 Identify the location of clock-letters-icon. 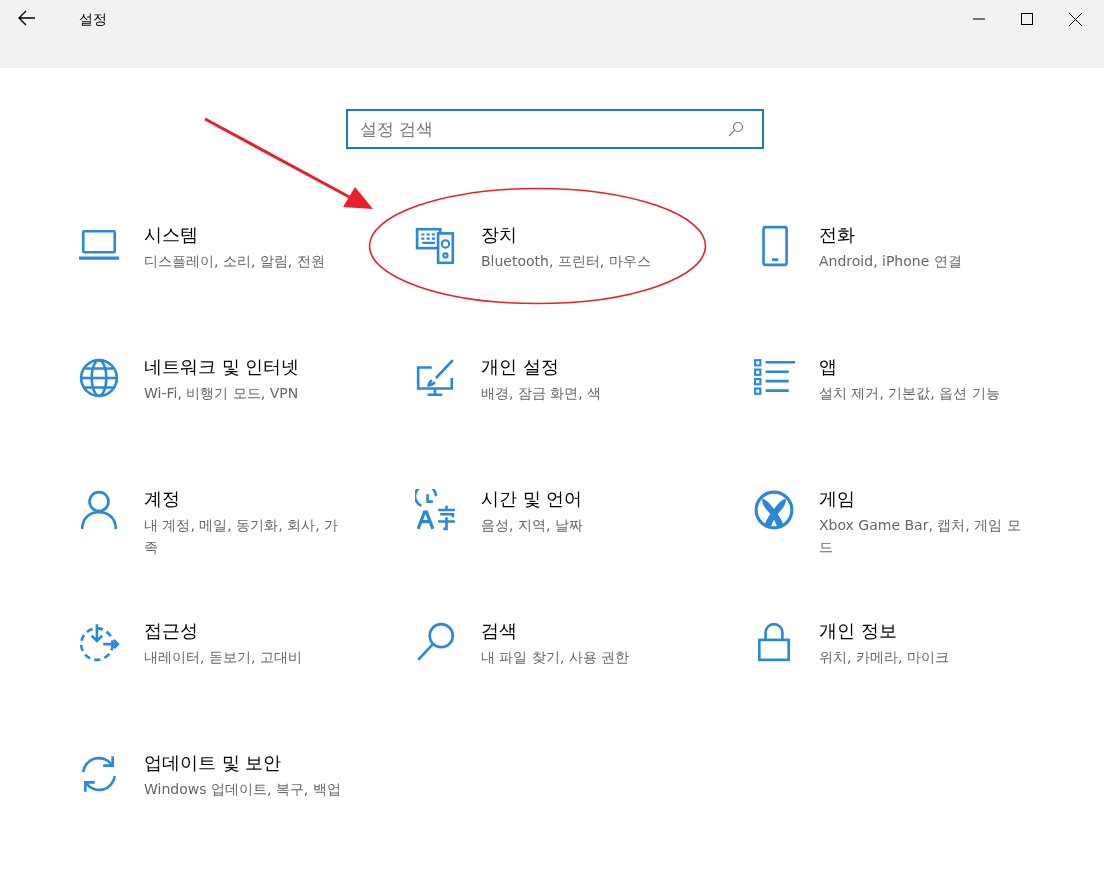
(436, 510).